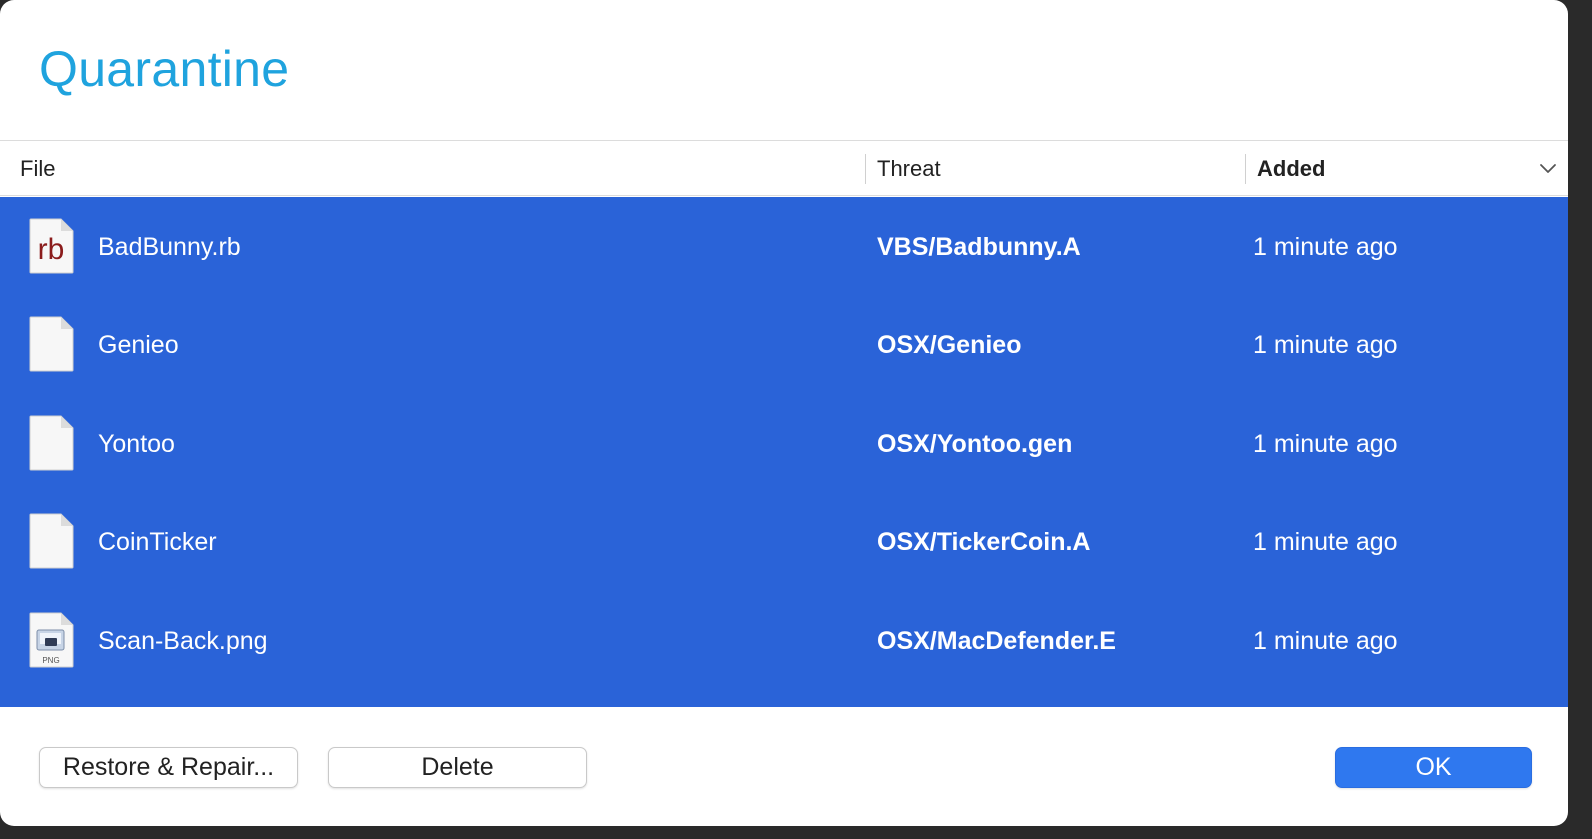  Describe the element at coordinates (136, 444) in the screenshot. I see `file-name: Yontoo` at that location.